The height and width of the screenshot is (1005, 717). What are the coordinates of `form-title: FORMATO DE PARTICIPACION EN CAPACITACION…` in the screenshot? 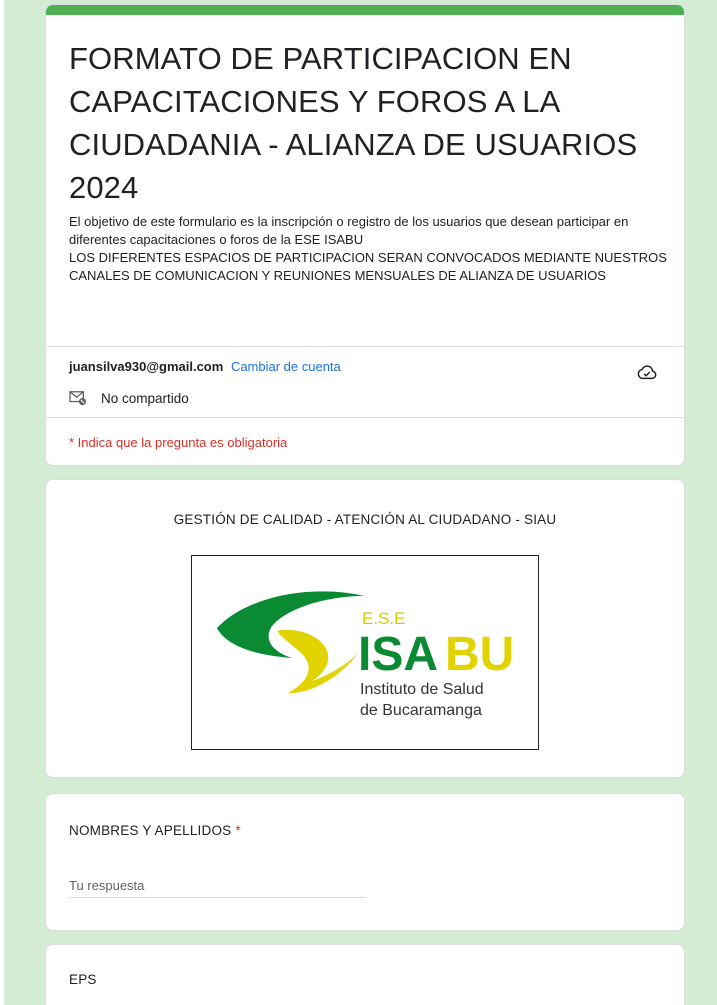 It's located at (353, 123).